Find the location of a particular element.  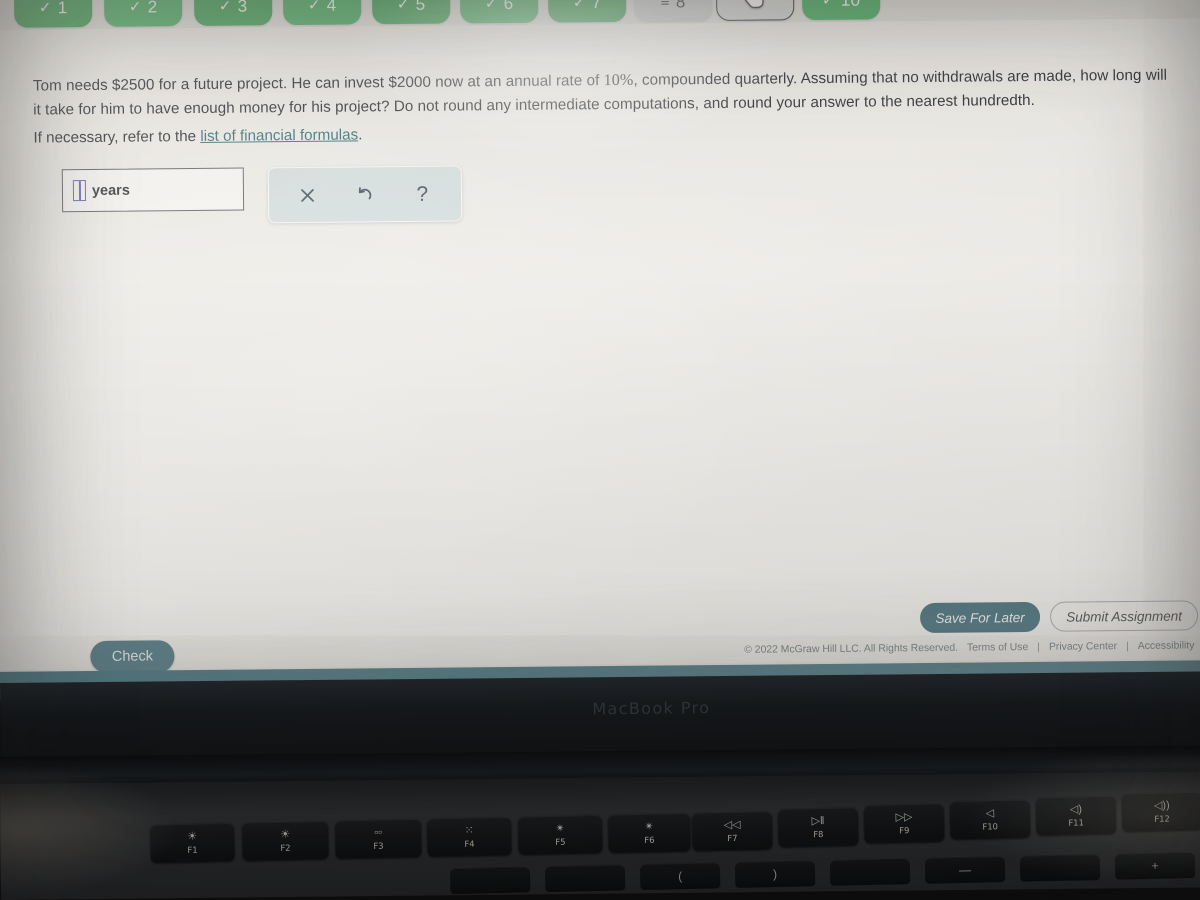

check-button: Check is located at coordinates (132, 657).